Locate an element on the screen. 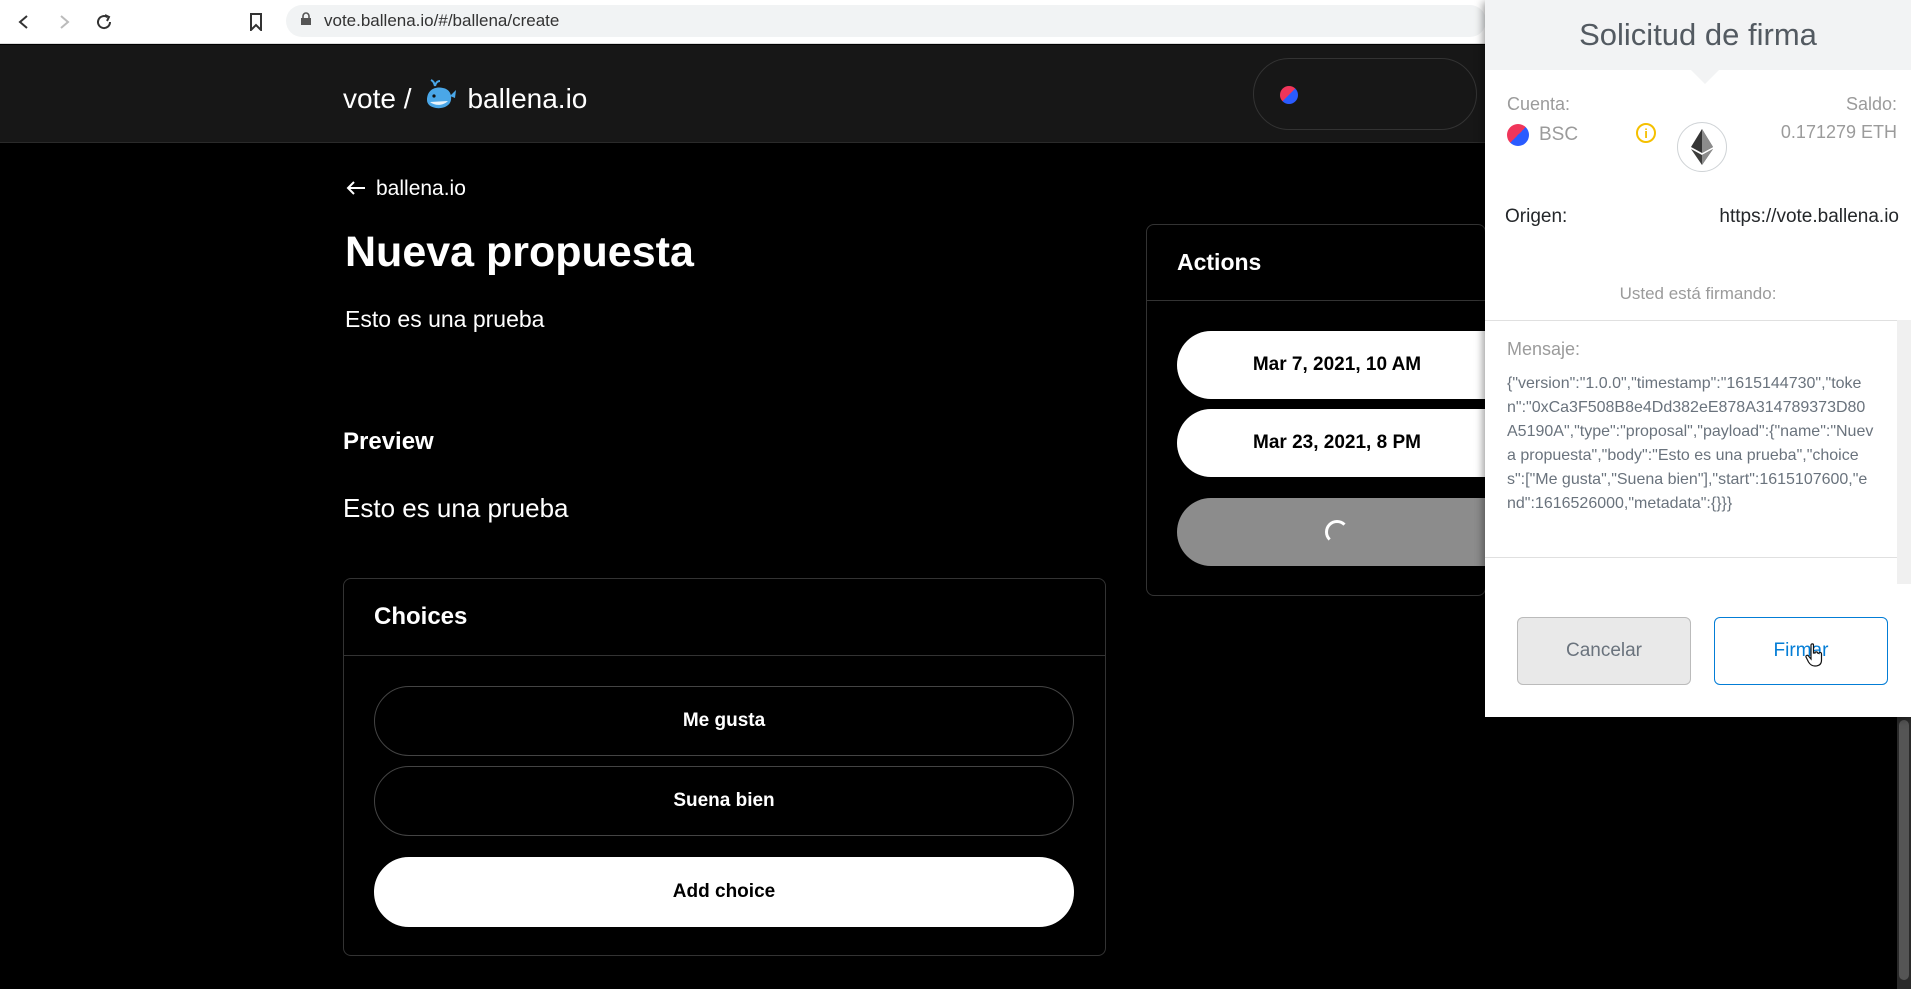 This screenshot has width=1911, height=989. publish-button is located at coordinates (1331, 532).